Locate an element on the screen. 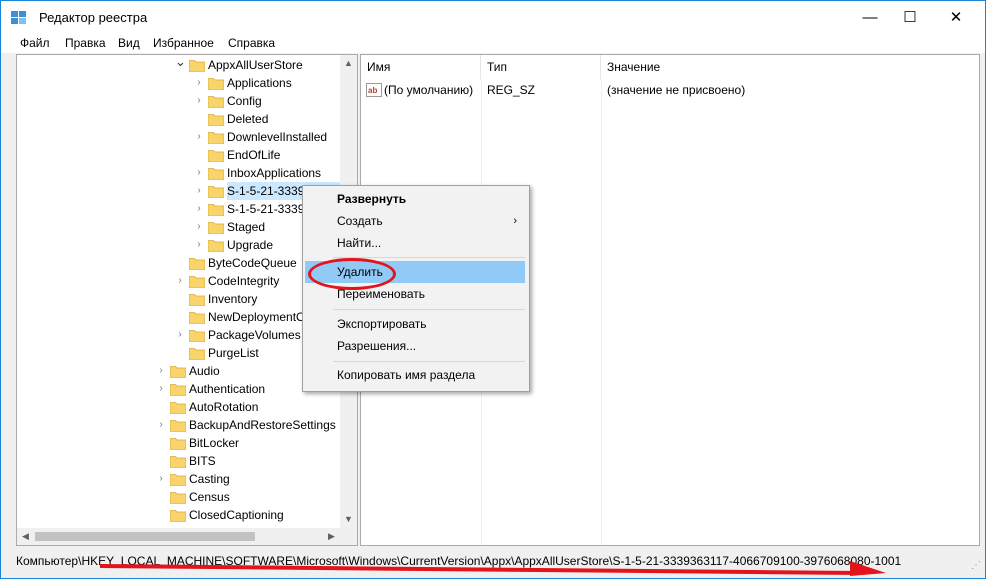 The height and width of the screenshot is (579, 986). tree-item: Inventory is located at coordinates (178, 299).